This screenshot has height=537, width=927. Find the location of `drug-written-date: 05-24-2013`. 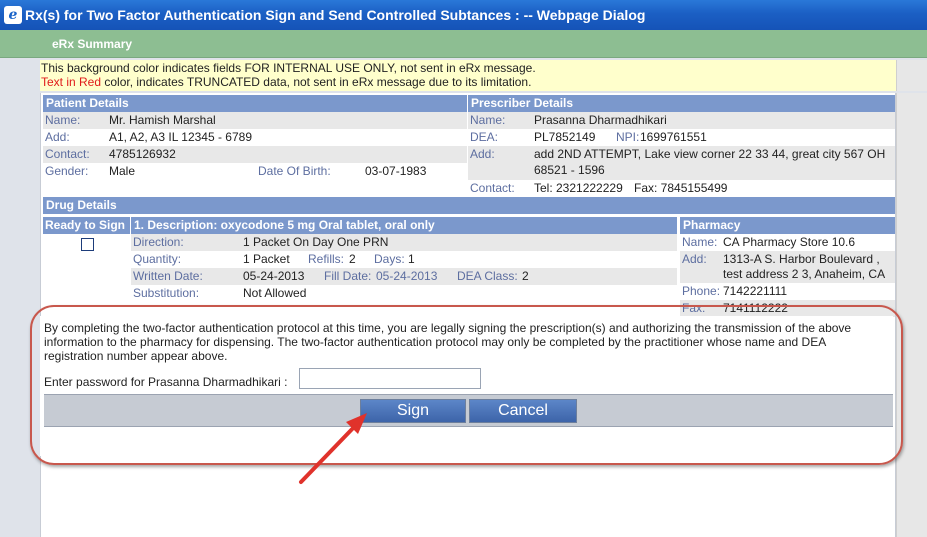

drug-written-date: 05-24-2013 is located at coordinates (274, 276).